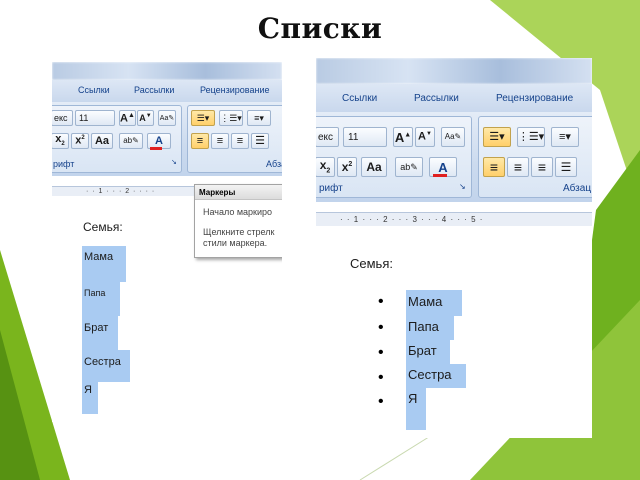 This screenshot has height=480, width=640. I want to click on right-ribbon-tabs: Ссылки Рассылки Рецензирование, so click(454, 98).